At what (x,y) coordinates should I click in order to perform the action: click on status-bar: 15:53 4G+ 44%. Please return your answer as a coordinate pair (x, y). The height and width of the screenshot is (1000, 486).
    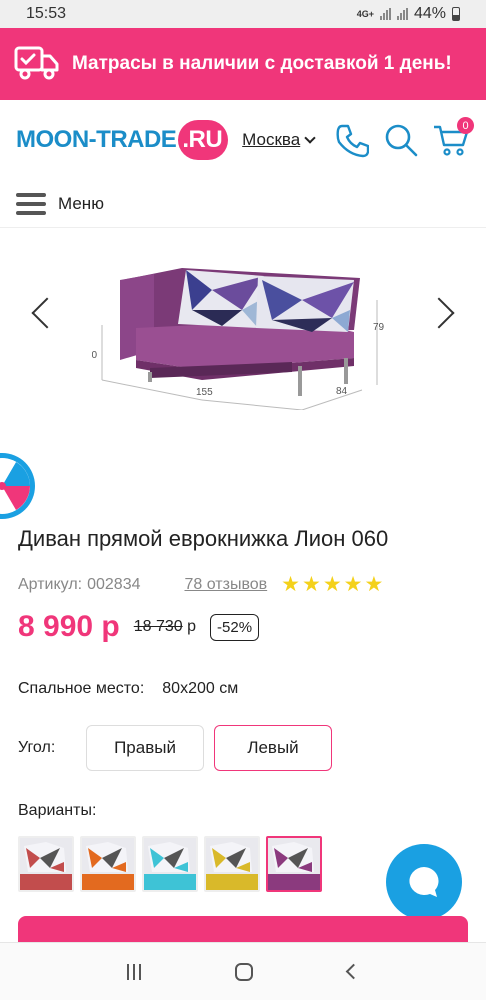
    Looking at the image, I should click on (243, 14).